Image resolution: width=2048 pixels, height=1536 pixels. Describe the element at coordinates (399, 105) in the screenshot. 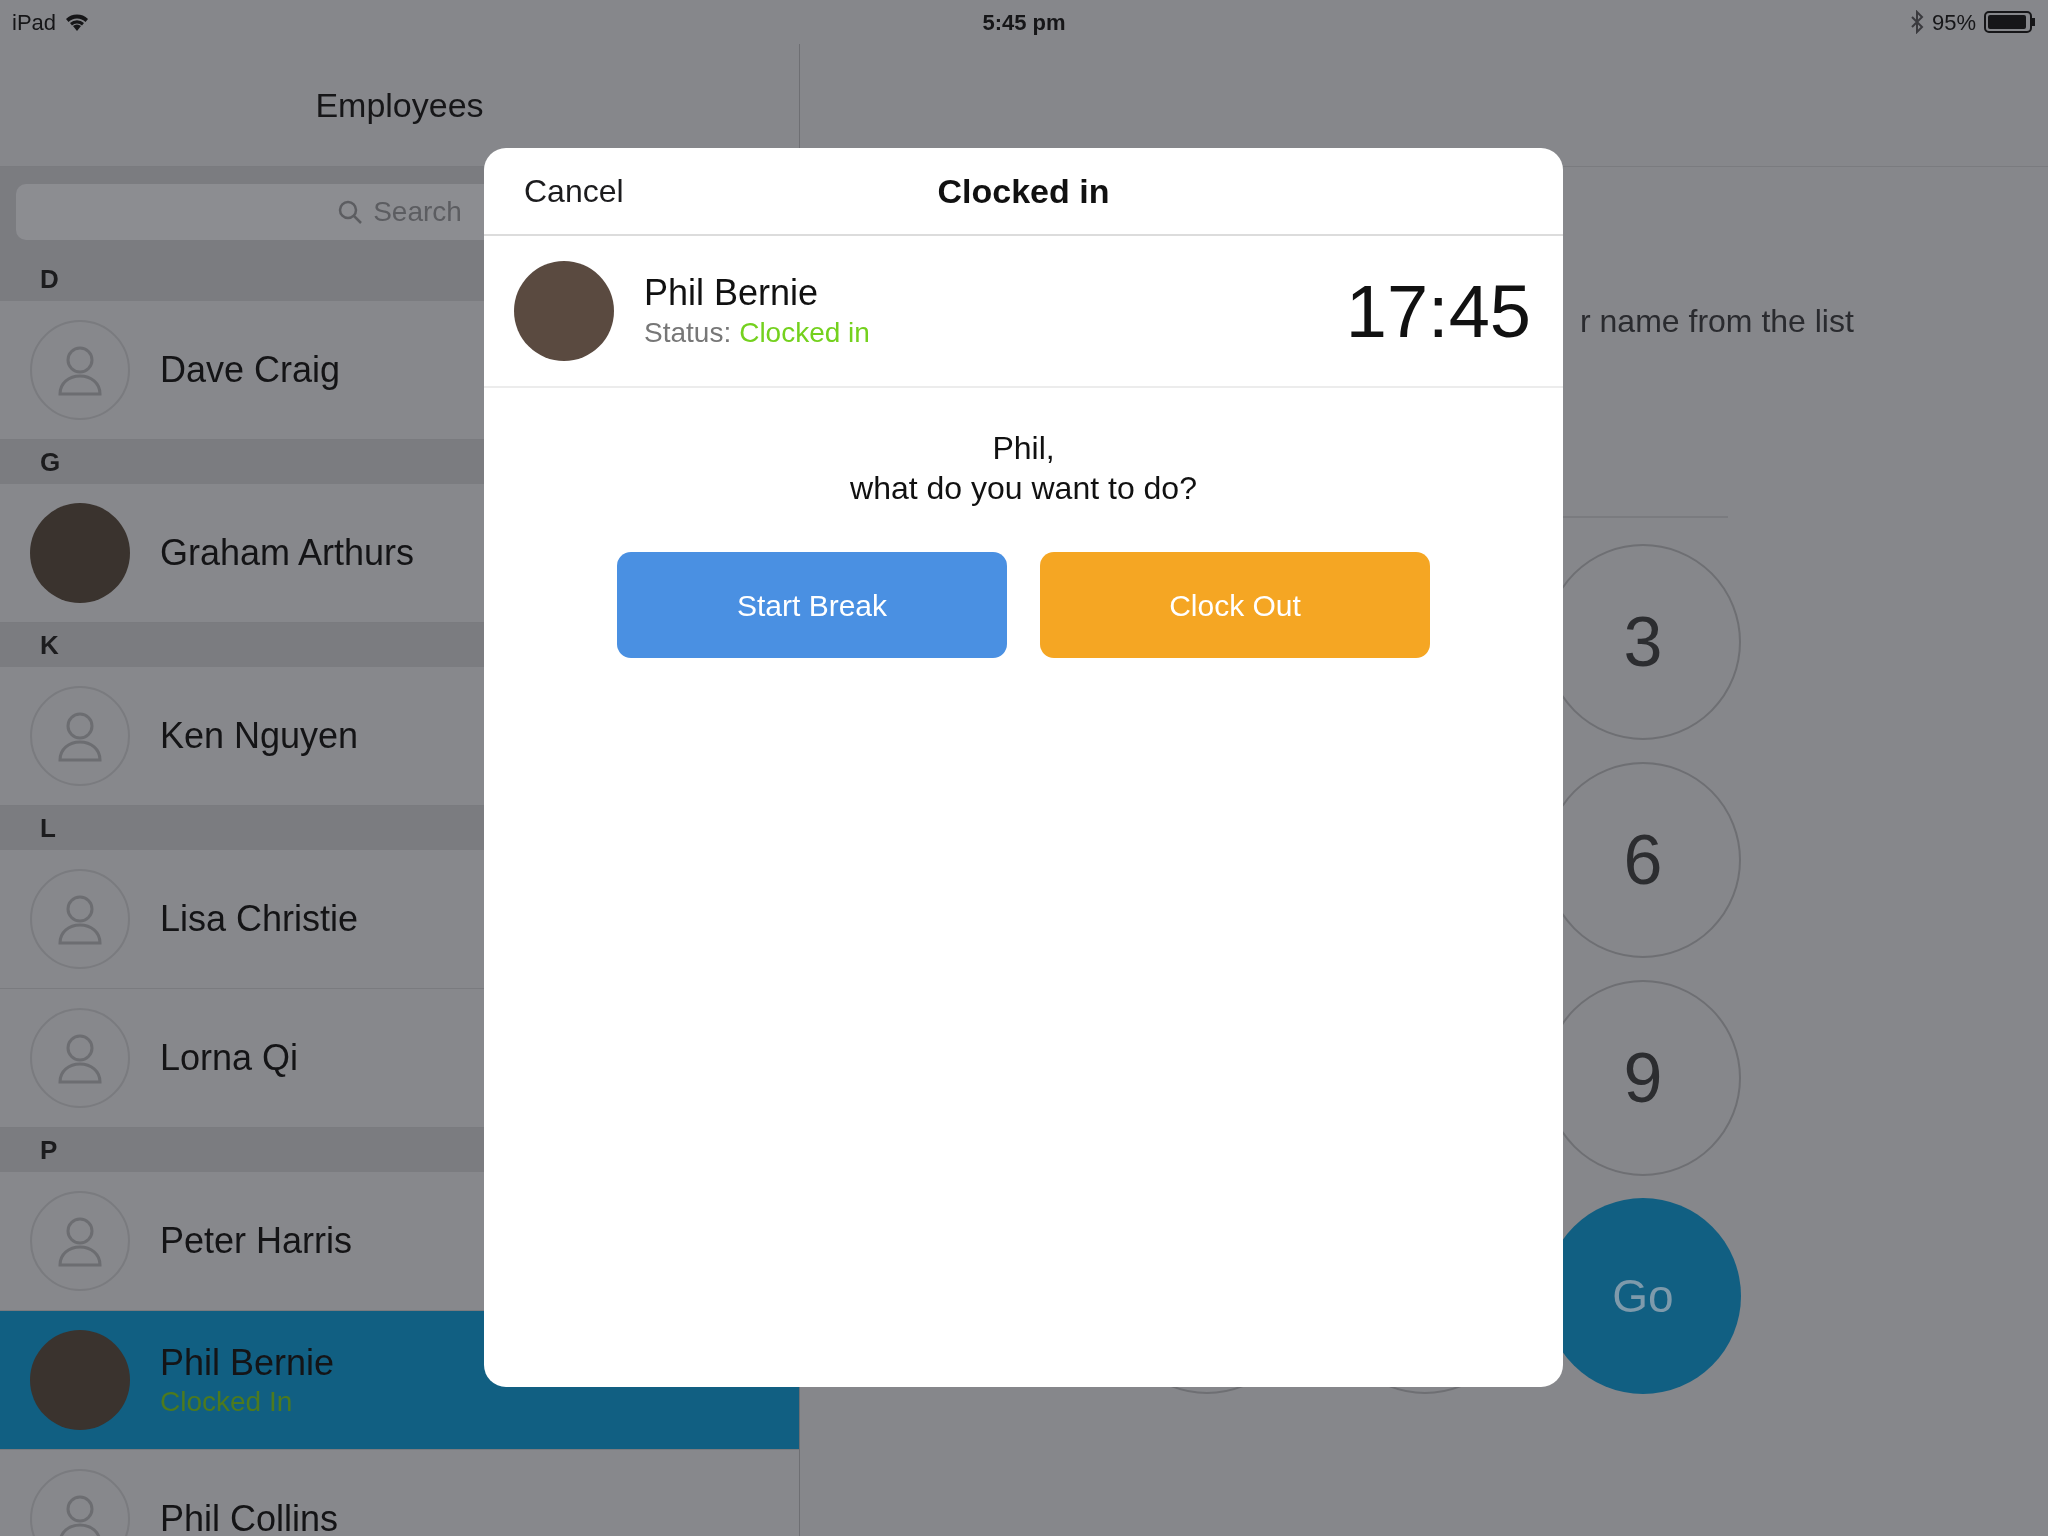

I see `sidebar-title: Employees` at that location.